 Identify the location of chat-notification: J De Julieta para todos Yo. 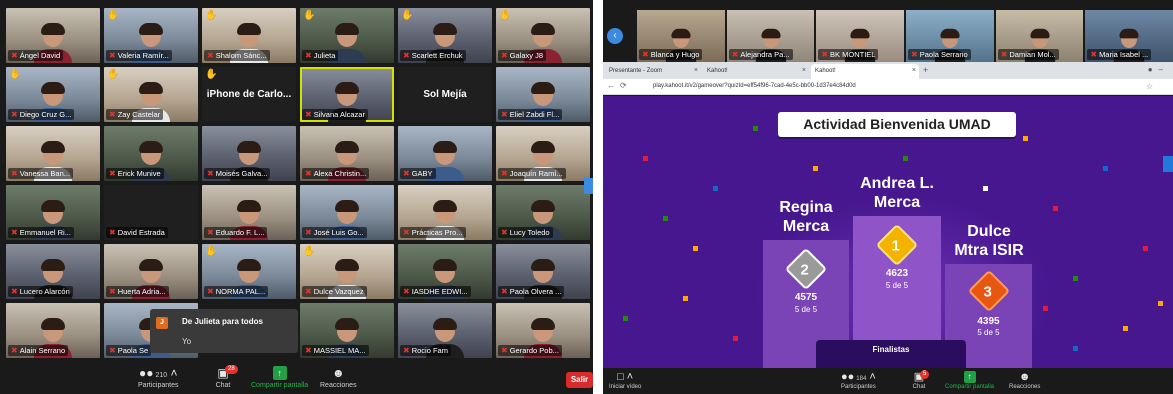
(224, 331).